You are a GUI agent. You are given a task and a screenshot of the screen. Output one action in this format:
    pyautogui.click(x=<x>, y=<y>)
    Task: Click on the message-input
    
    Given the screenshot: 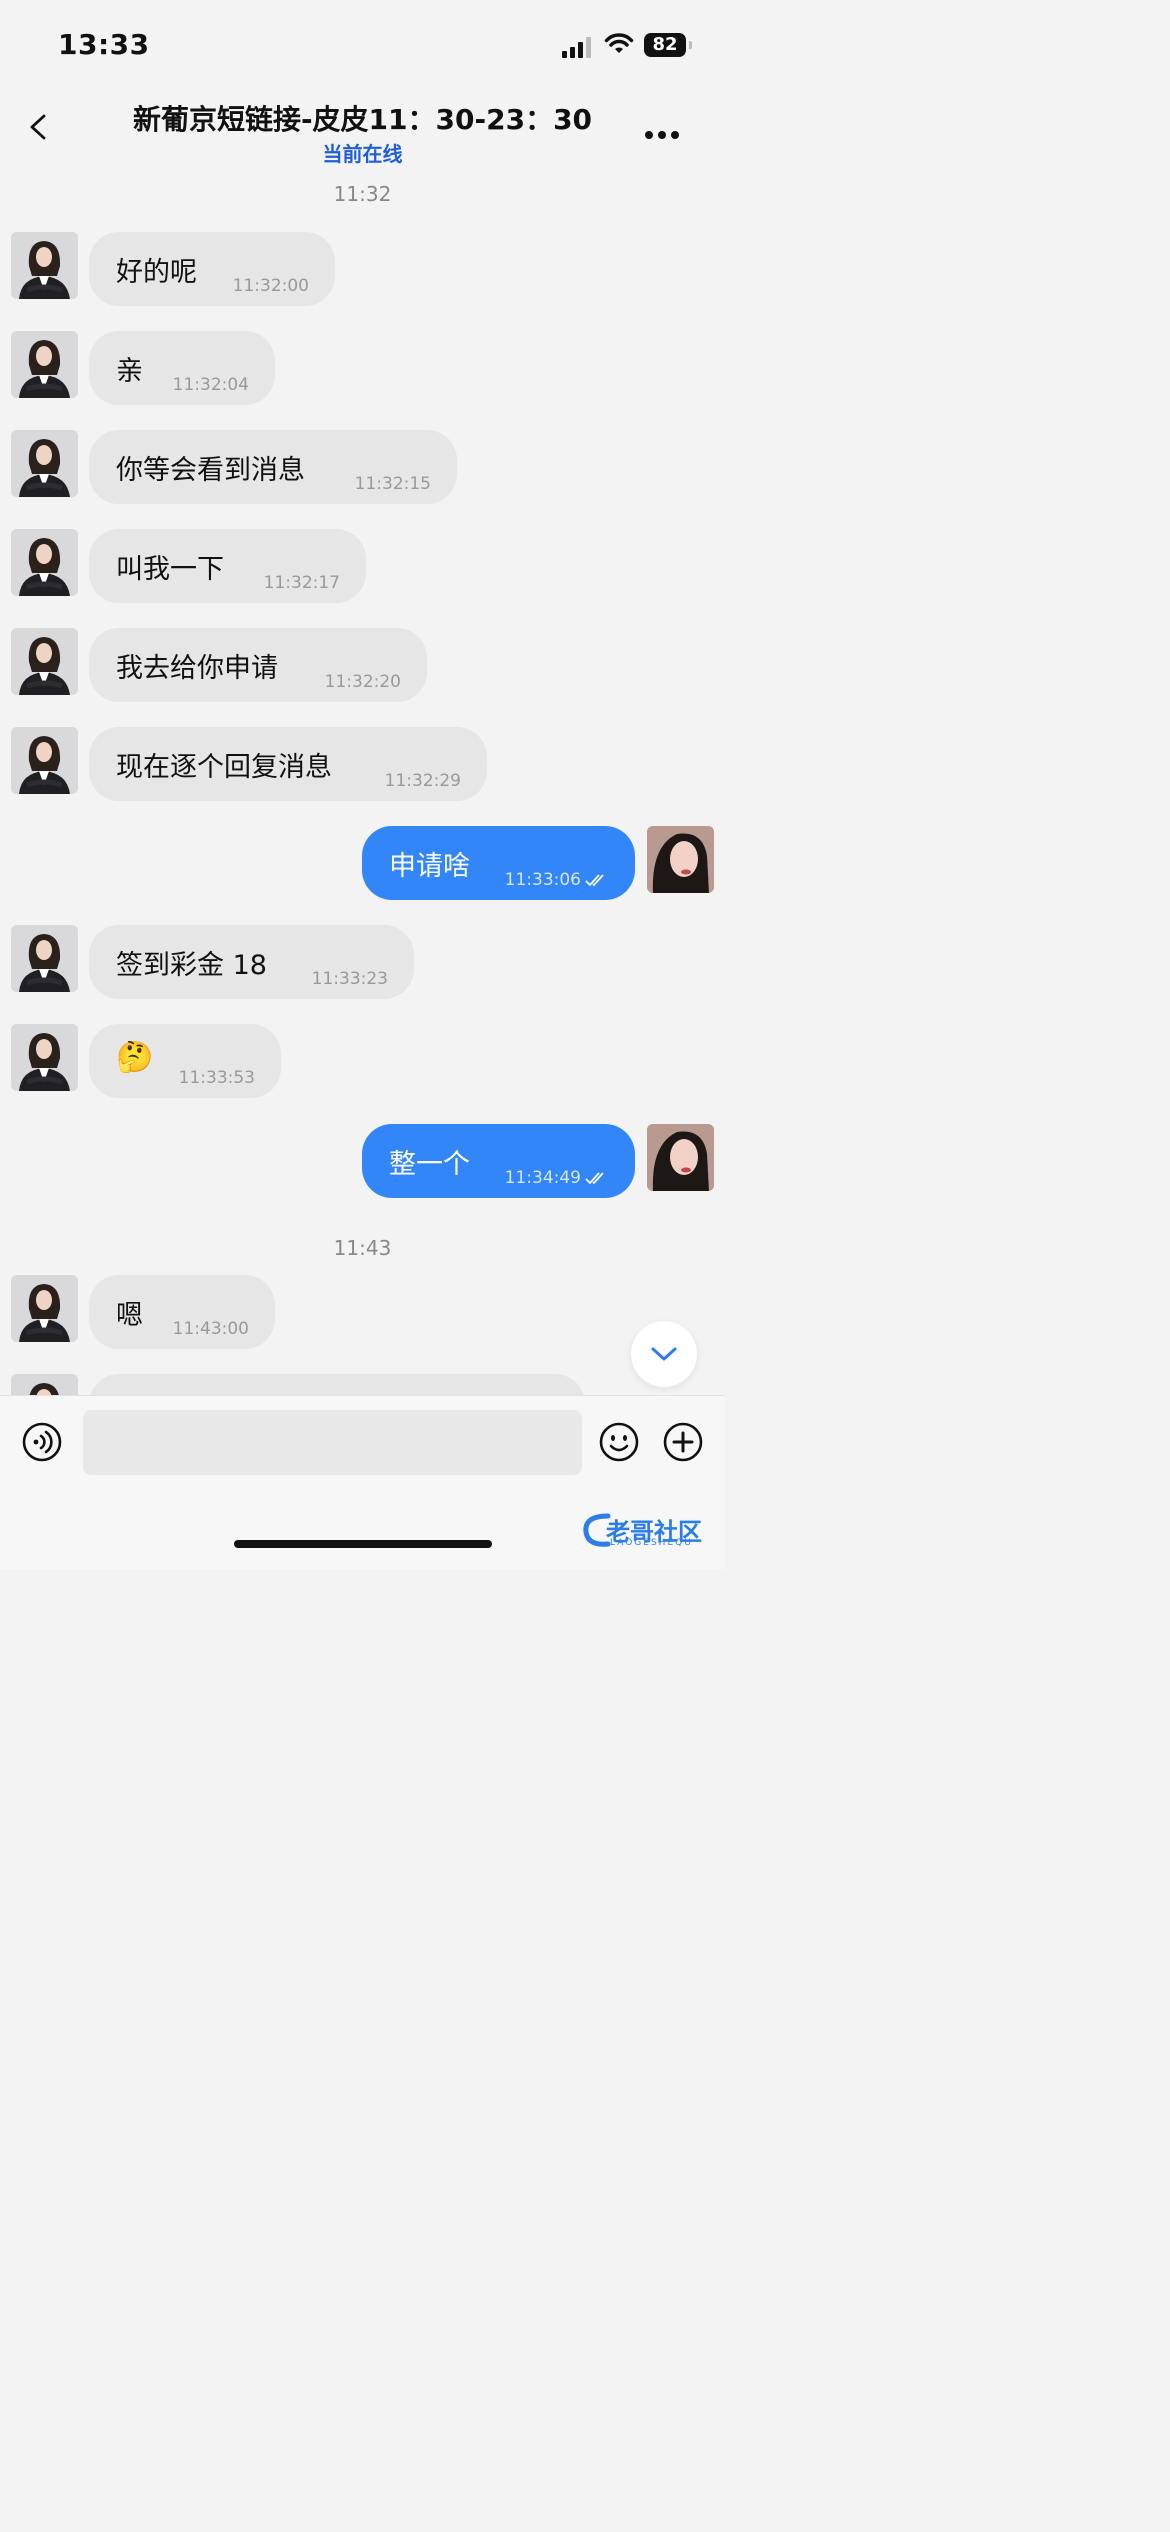 What is the action you would take?
    pyautogui.click(x=332, y=1442)
    